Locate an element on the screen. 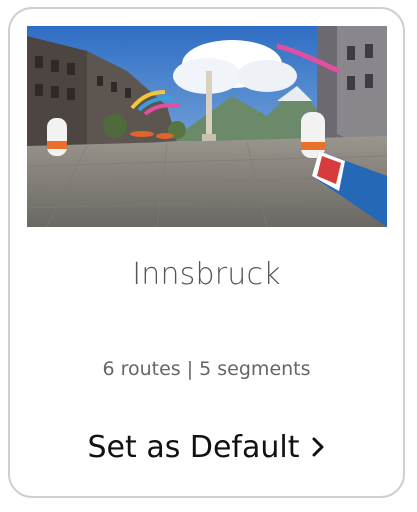  set-as-default-button: Set as Default is located at coordinates (206, 447).